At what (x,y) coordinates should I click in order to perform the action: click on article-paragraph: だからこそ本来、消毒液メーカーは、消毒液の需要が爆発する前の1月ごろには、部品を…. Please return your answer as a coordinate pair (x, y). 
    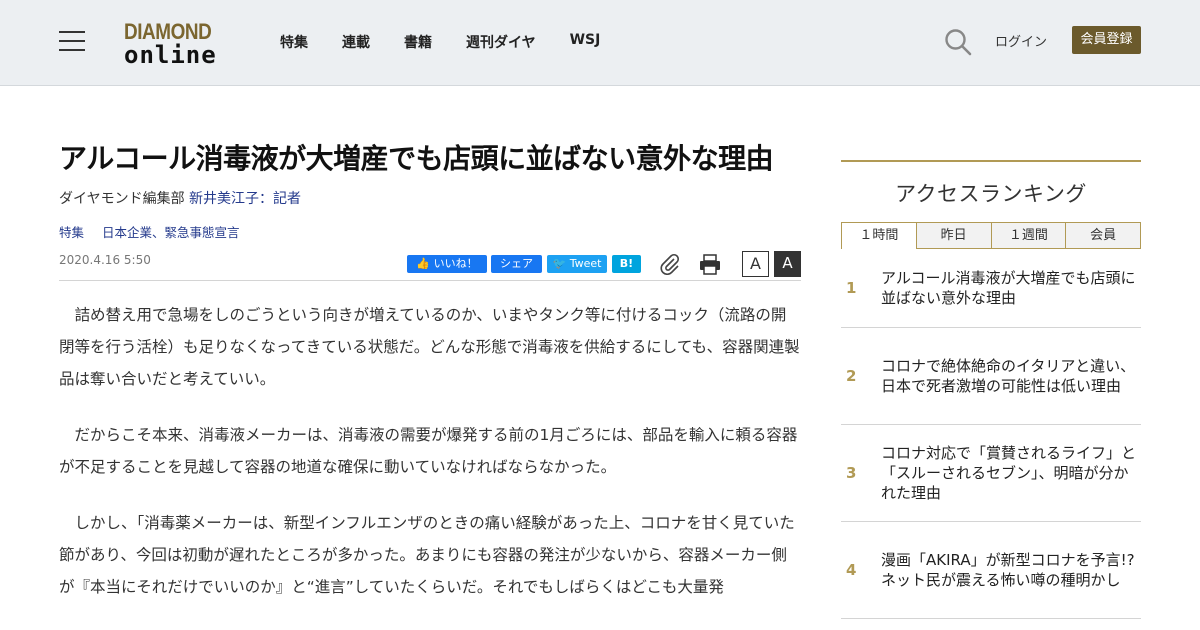
    Looking at the image, I should click on (428, 451).